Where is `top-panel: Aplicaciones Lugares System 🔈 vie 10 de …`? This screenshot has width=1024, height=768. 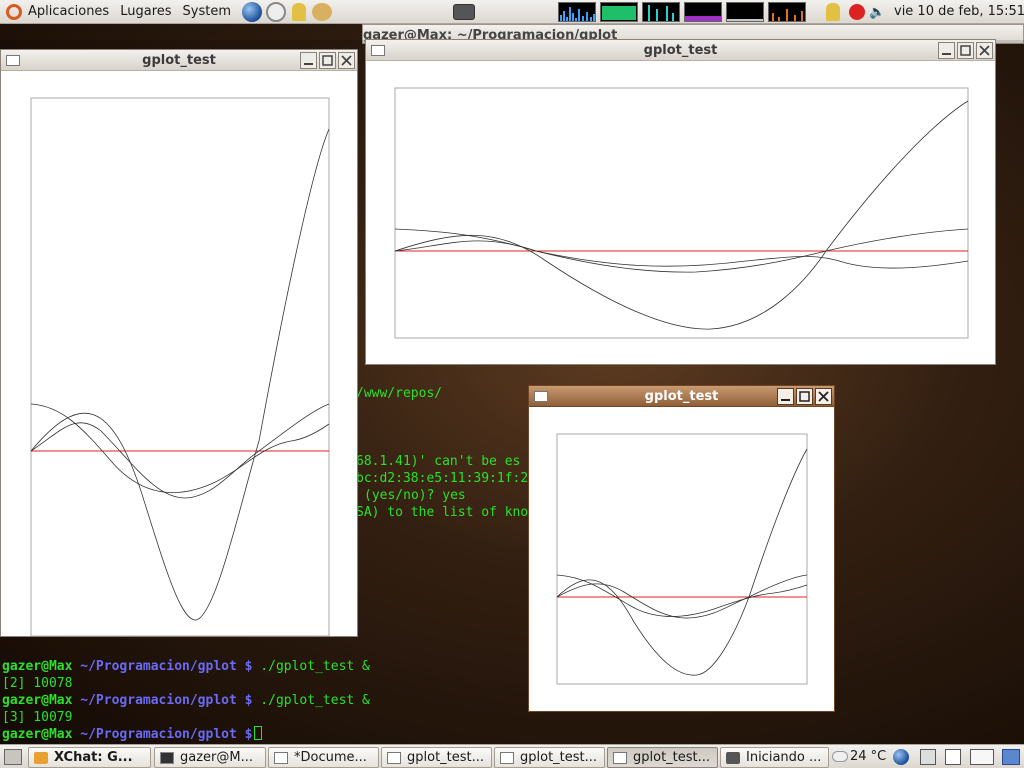
top-panel: Aplicaciones Lugares System 🔈 vie 10 de … is located at coordinates (512, 12).